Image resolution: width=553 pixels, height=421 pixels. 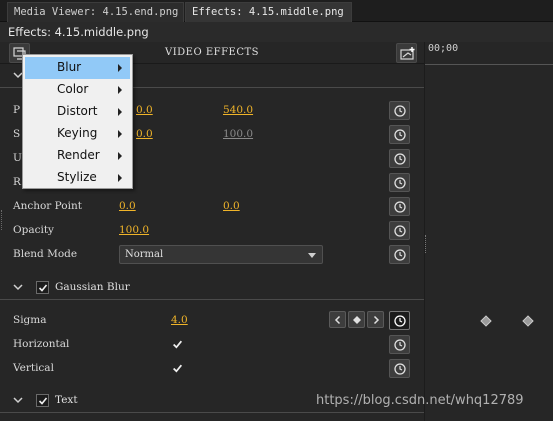 I want to click on blend-mode-value: Normal, so click(x=144, y=254).